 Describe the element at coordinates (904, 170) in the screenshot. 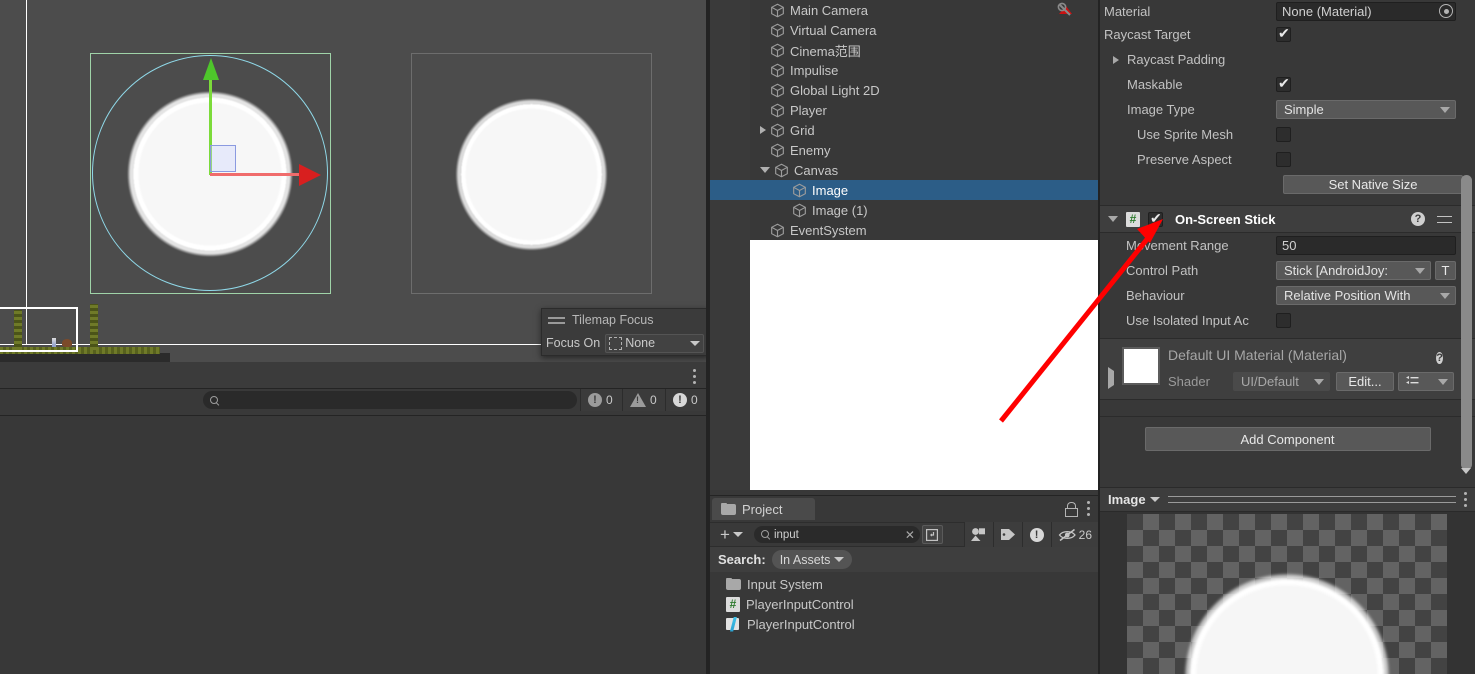

I see `hierarchy-item-canvas: Canvas` at that location.